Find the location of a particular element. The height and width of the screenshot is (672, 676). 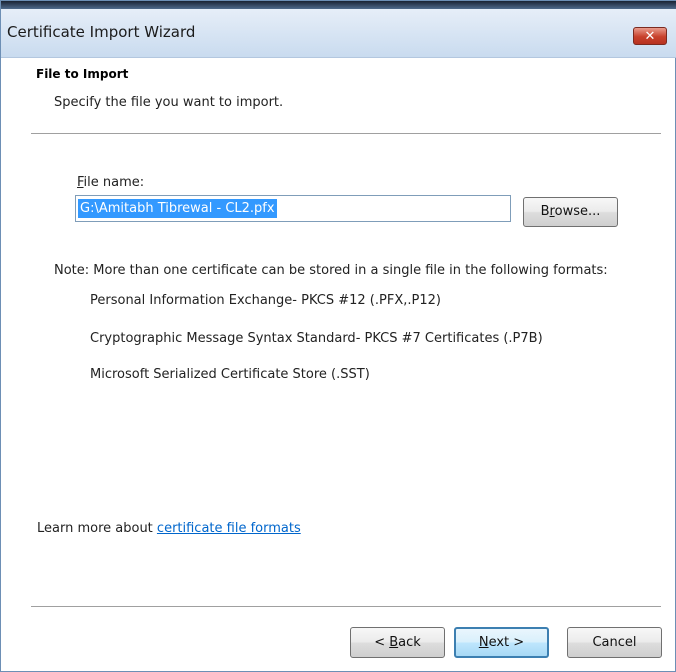

window-top-edge is located at coordinates (338, 5).